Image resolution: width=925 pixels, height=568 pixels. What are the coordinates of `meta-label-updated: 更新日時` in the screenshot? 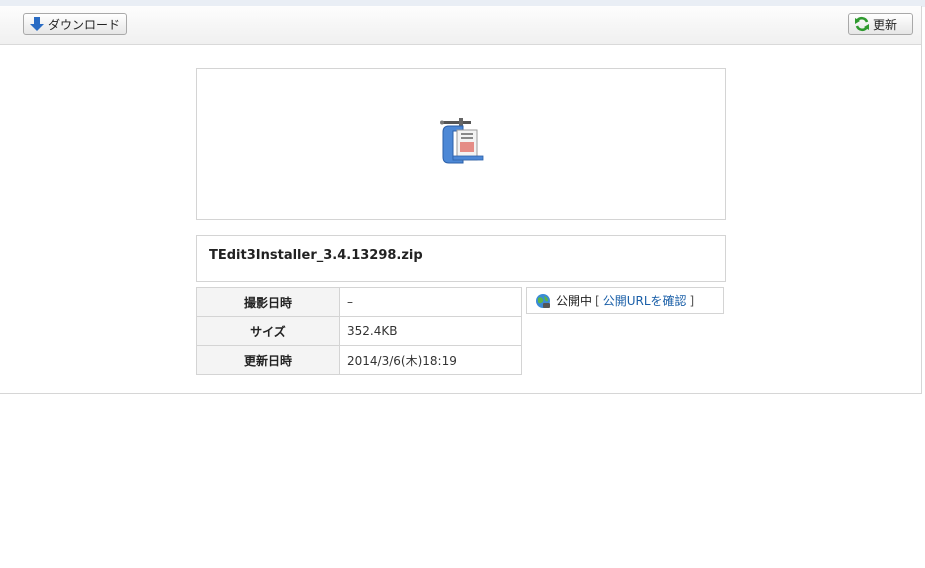 It's located at (268, 360).